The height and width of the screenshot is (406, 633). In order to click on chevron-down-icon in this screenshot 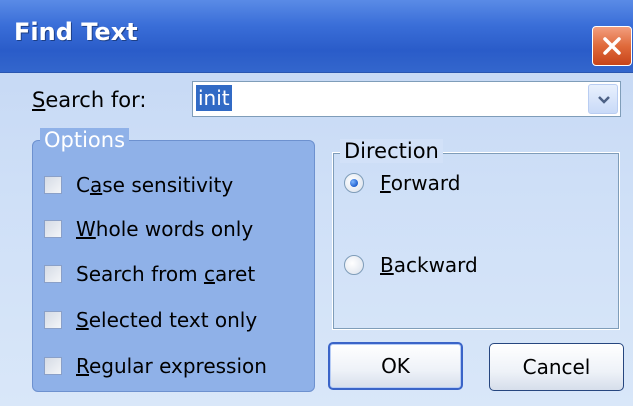, I will do `click(604, 100)`.